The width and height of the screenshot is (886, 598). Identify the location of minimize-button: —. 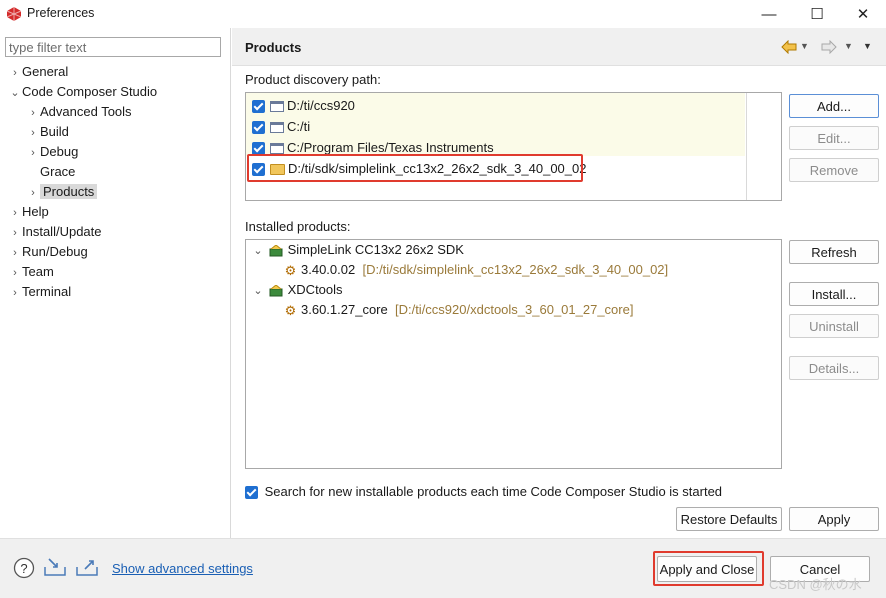
(769, 14).